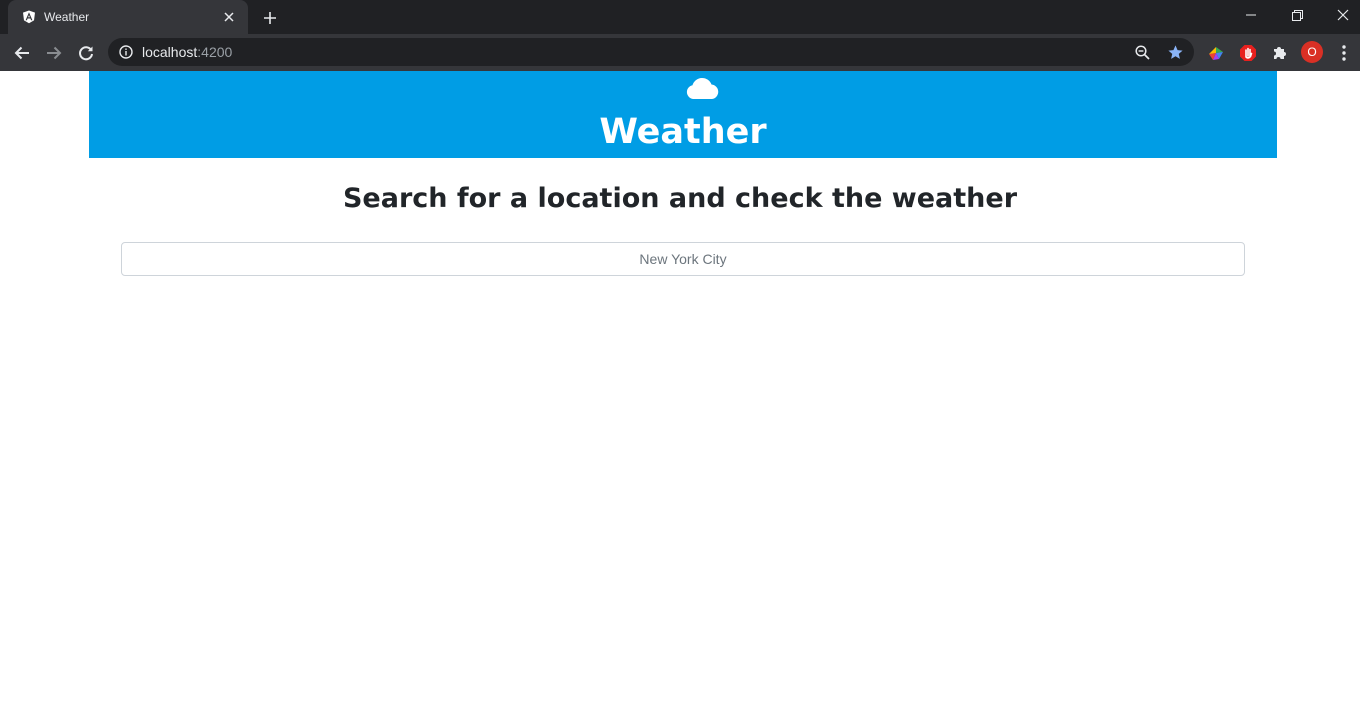 This screenshot has width=1360, height=719. What do you see at coordinates (1216, 53) in the screenshot?
I see `colorful-extension-icon` at bounding box center [1216, 53].